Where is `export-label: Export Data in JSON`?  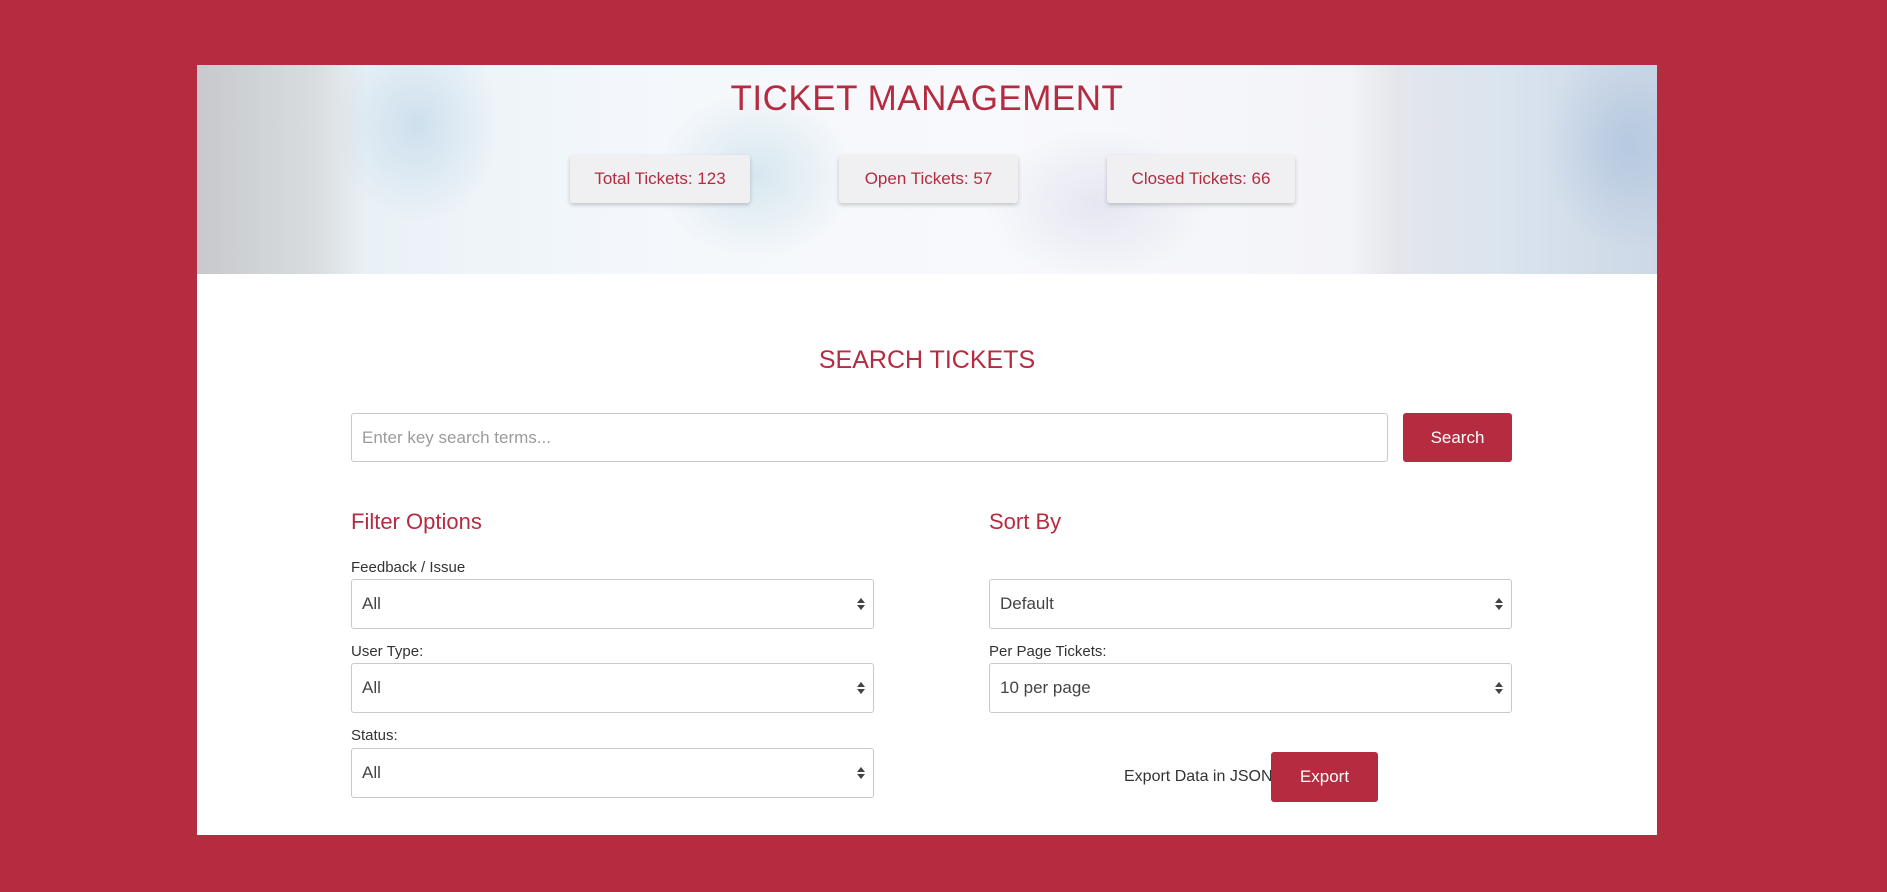 export-label: Export Data in JSON is located at coordinates (1198, 776).